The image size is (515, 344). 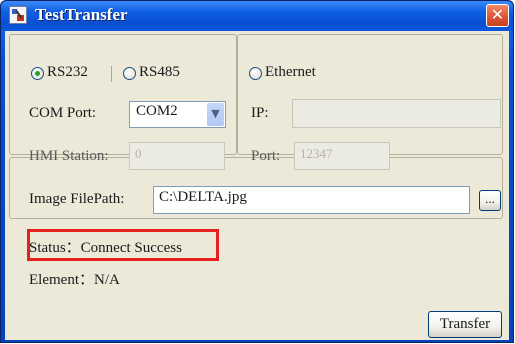 What do you see at coordinates (138, 153) in the screenshot?
I see `hmi-station-value: 0` at bounding box center [138, 153].